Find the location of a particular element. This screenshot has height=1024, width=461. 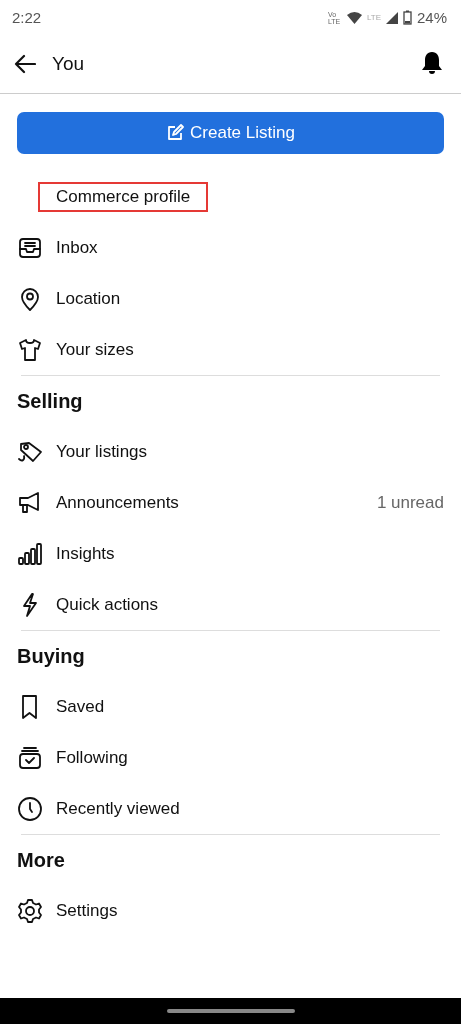

menu-item: Quick actions is located at coordinates (107, 604).